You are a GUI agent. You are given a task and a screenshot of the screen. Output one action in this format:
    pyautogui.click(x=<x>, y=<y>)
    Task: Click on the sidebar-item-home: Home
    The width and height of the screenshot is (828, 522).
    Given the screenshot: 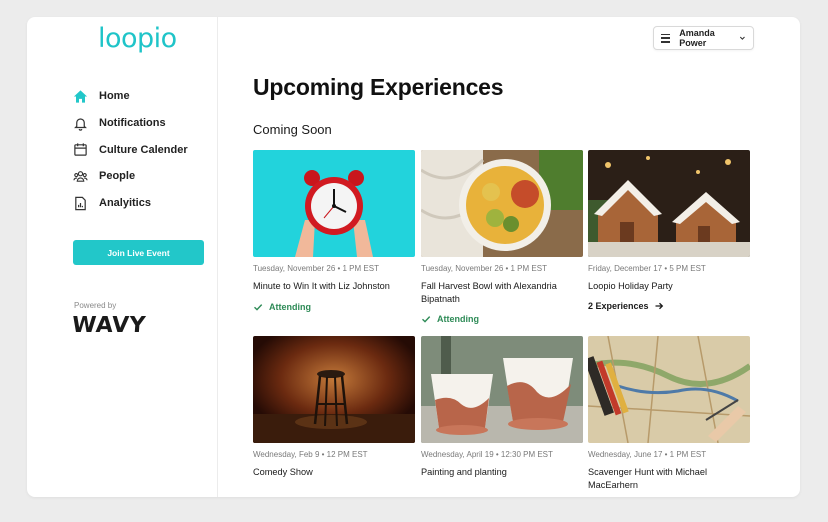 What is the action you would take?
    pyautogui.click(x=130, y=96)
    